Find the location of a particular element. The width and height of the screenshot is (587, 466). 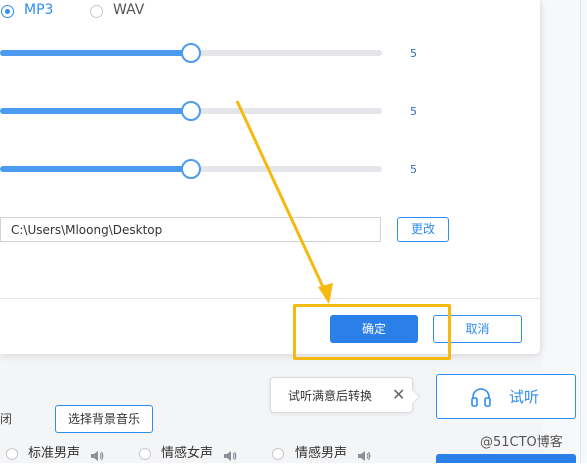

voice-label-emotional-male: 情感男声 is located at coordinates (321, 453).